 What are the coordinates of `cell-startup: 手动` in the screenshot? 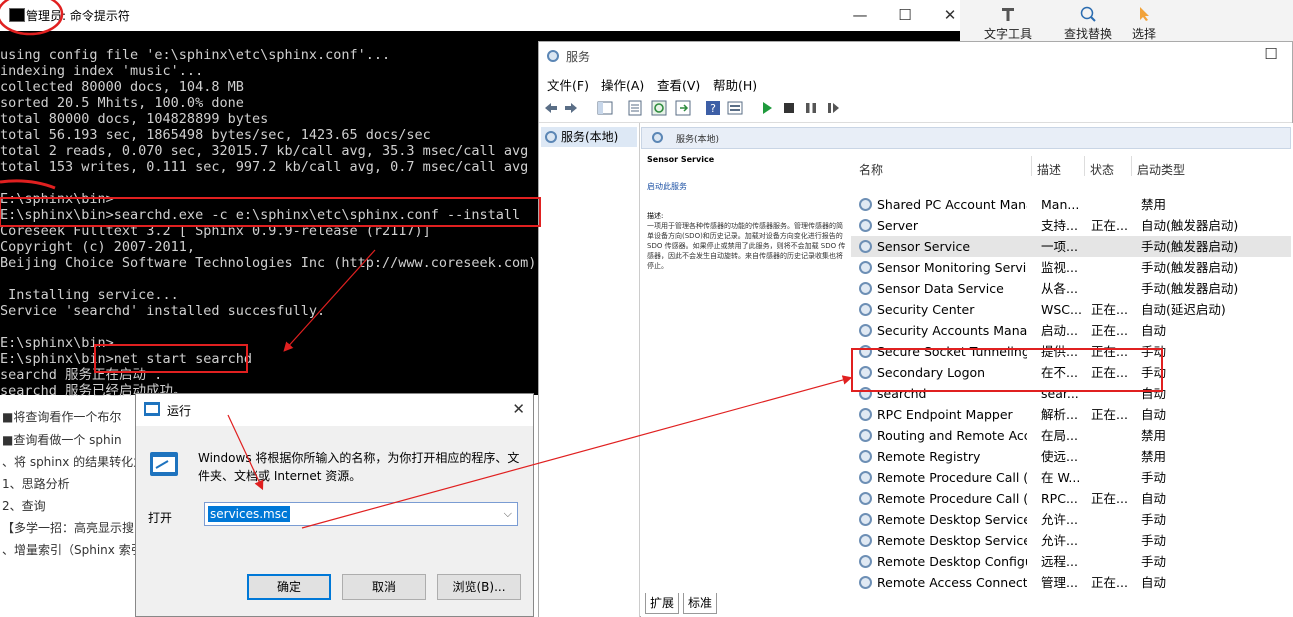 It's located at (1154, 561).